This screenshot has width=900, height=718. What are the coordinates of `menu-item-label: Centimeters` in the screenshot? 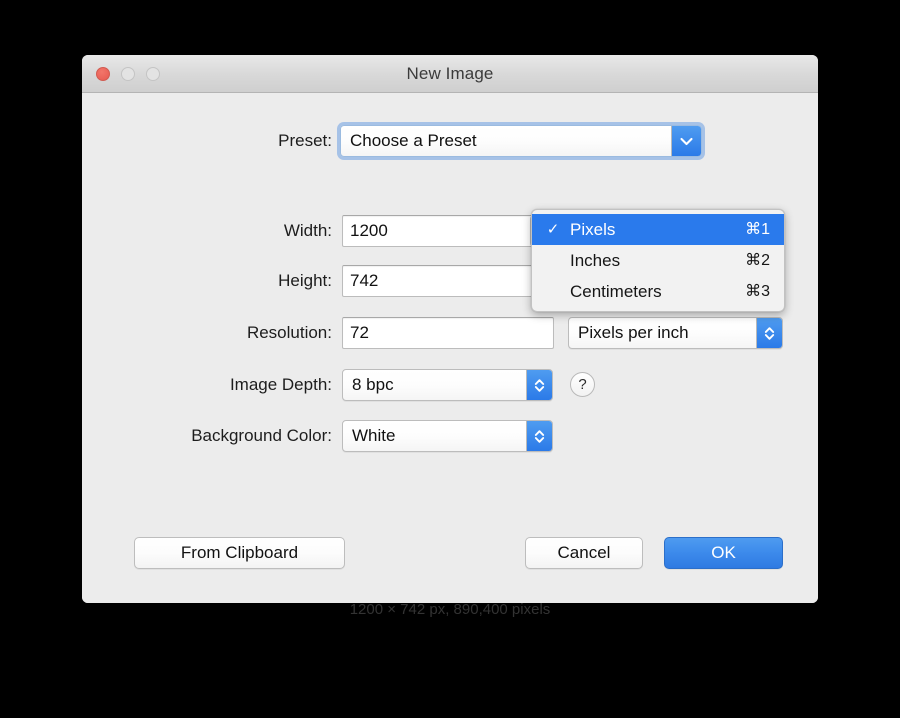 It's located at (616, 291).